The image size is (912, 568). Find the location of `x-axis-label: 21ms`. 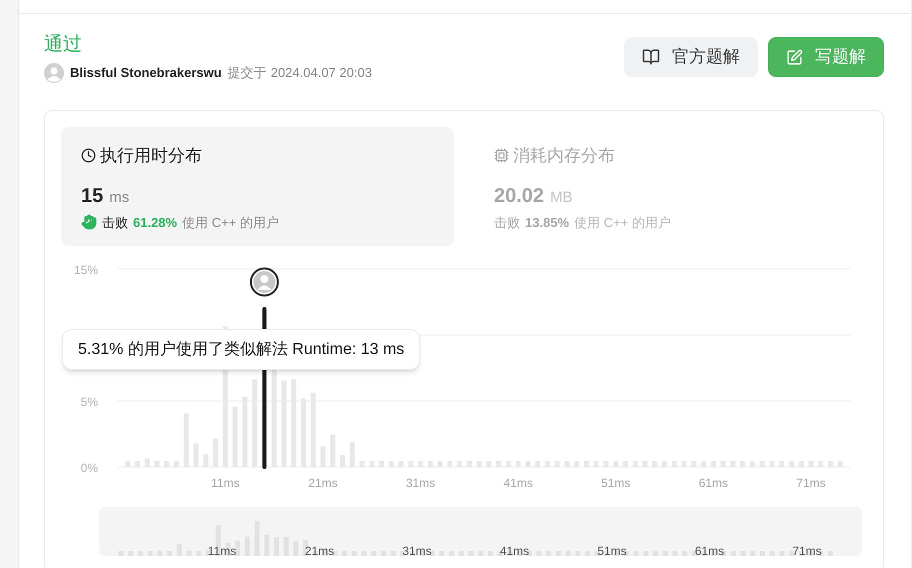

x-axis-label: 21ms is located at coordinates (323, 483).